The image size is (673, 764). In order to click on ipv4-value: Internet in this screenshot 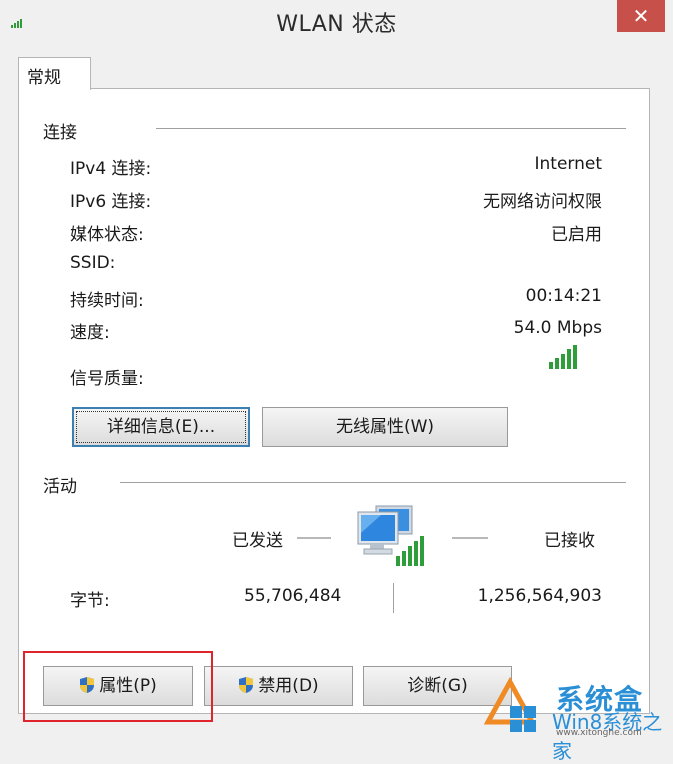, I will do `click(568, 164)`.